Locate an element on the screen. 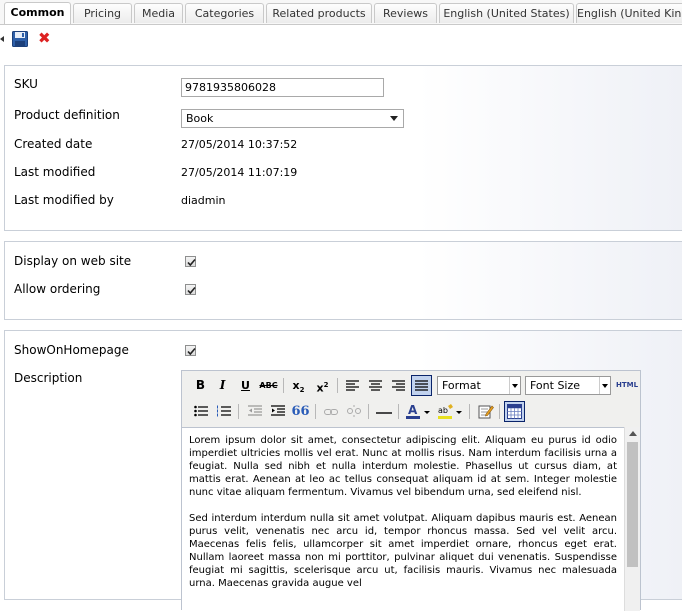 The image size is (682, 611). highlight-color-icon: ab is located at coordinates (450, 411).